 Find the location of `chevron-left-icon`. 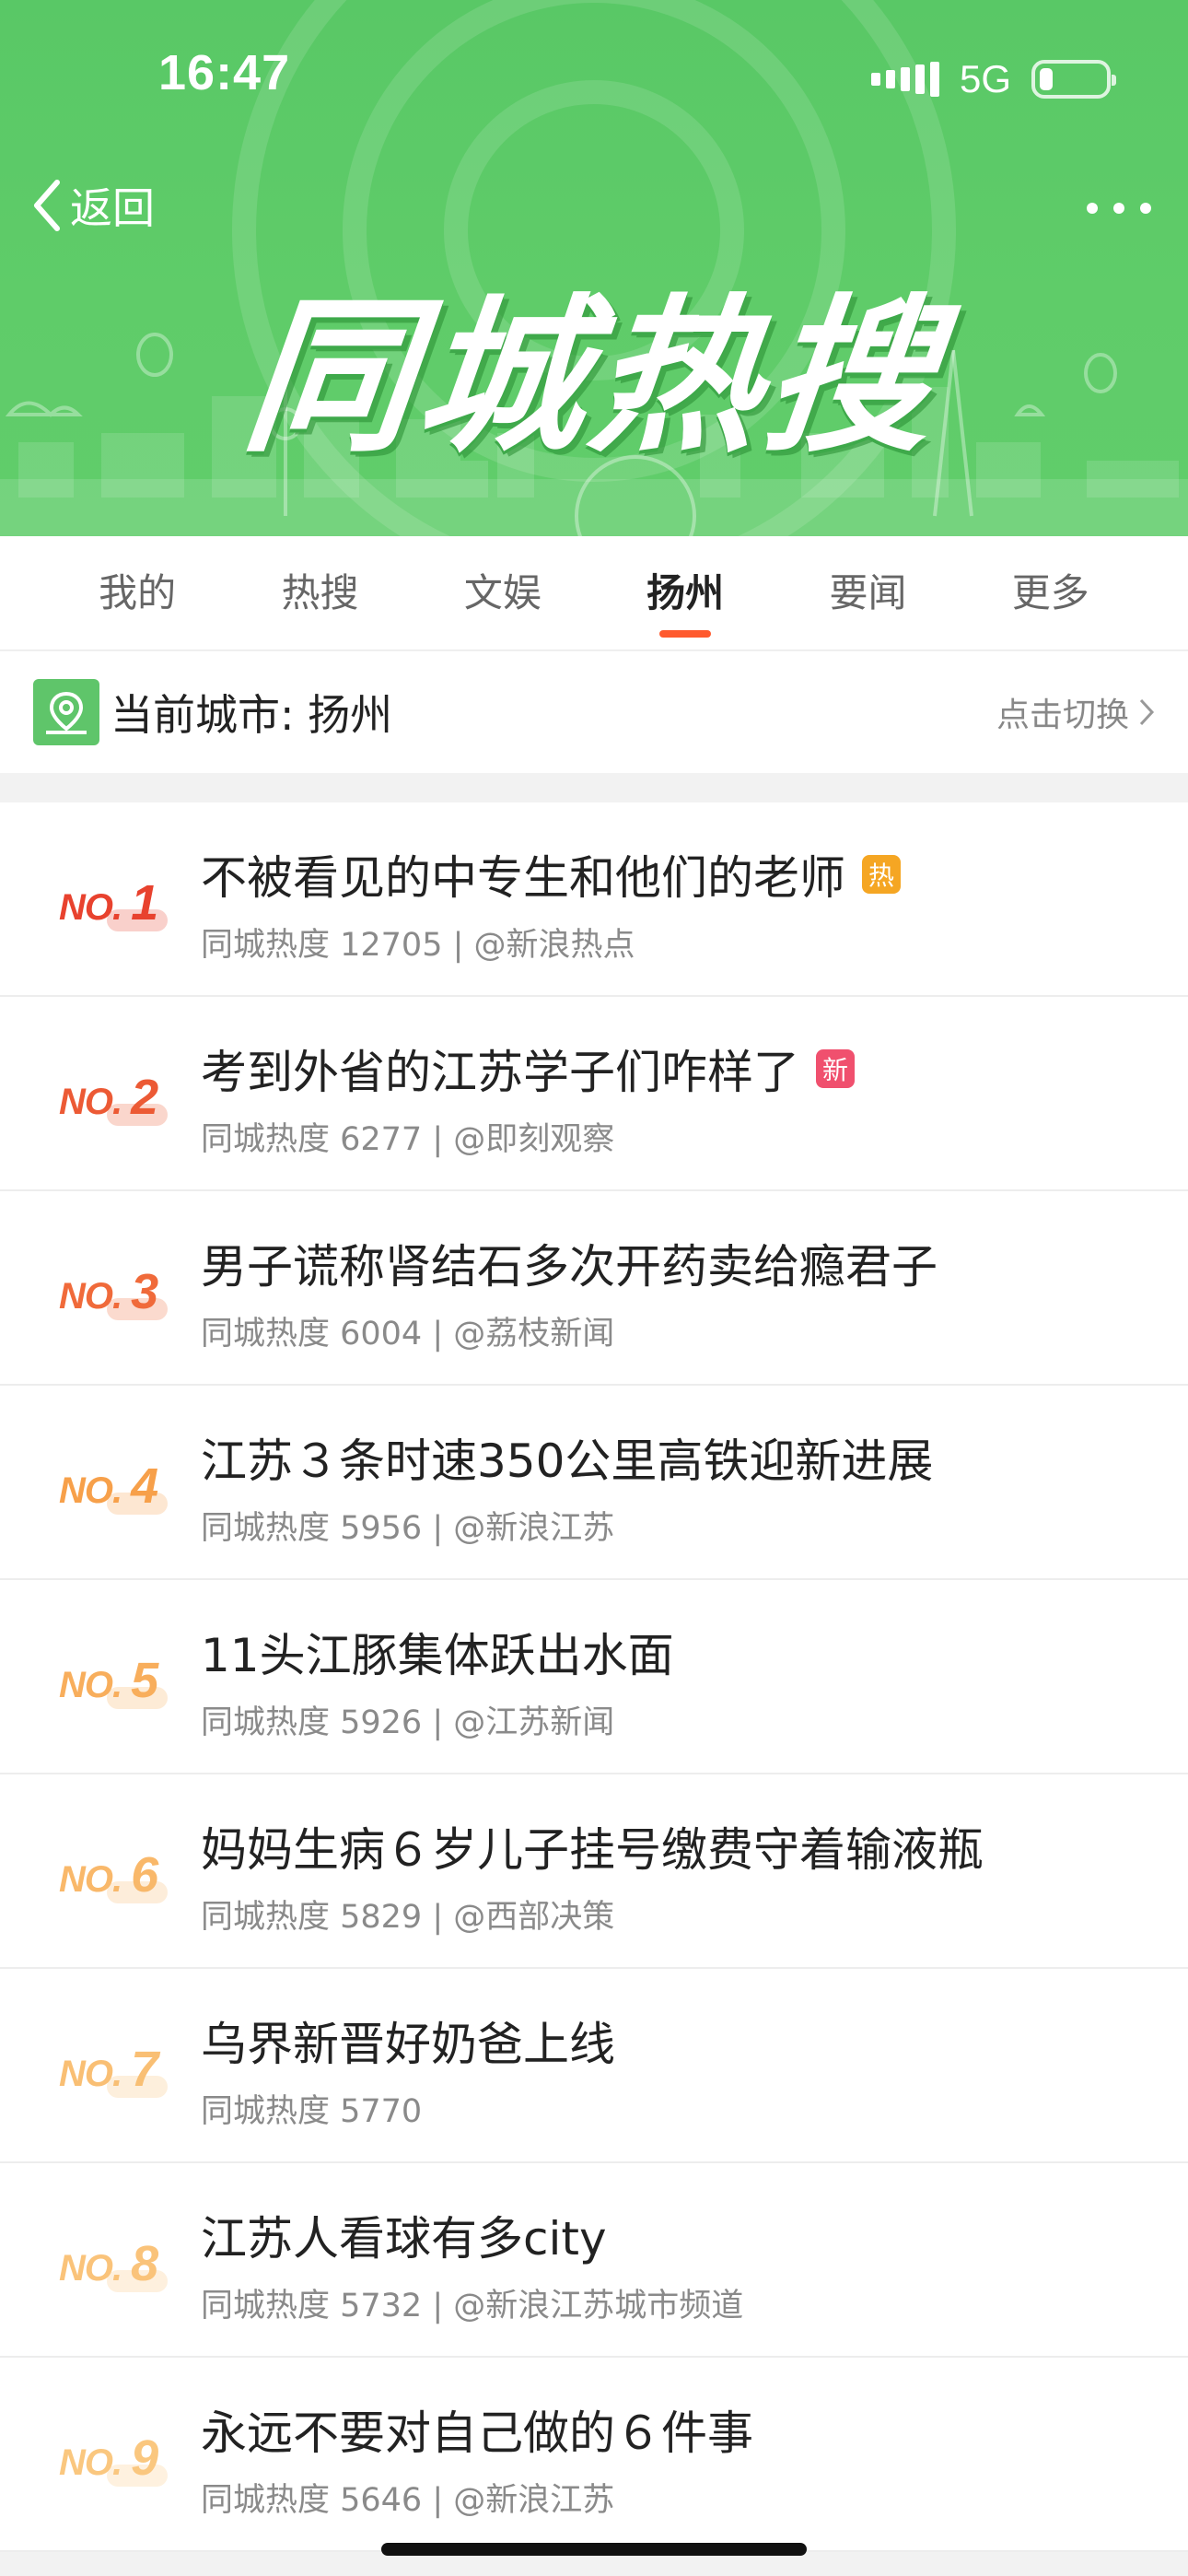

chevron-left-icon is located at coordinates (47, 205).